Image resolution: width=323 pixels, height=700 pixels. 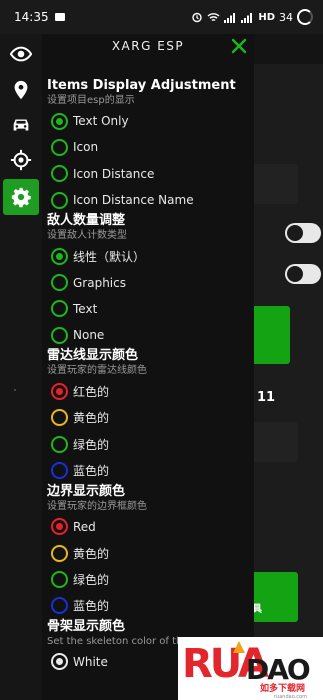 I want to click on radio-option: Icon Distance Name, so click(x=149, y=200).